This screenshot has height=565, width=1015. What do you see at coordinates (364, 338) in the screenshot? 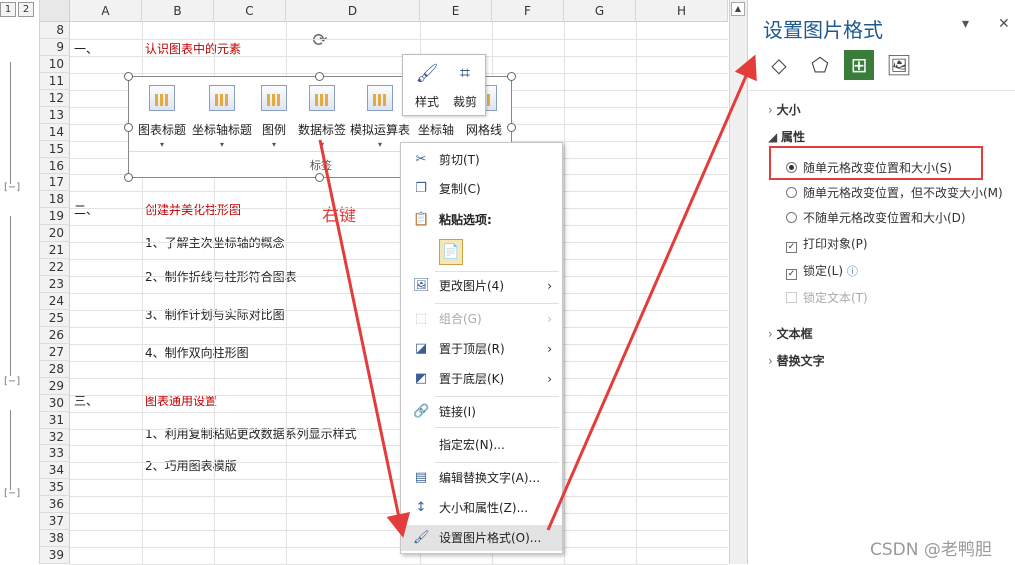
I see `arrow-to-menu-item` at bounding box center [364, 338].